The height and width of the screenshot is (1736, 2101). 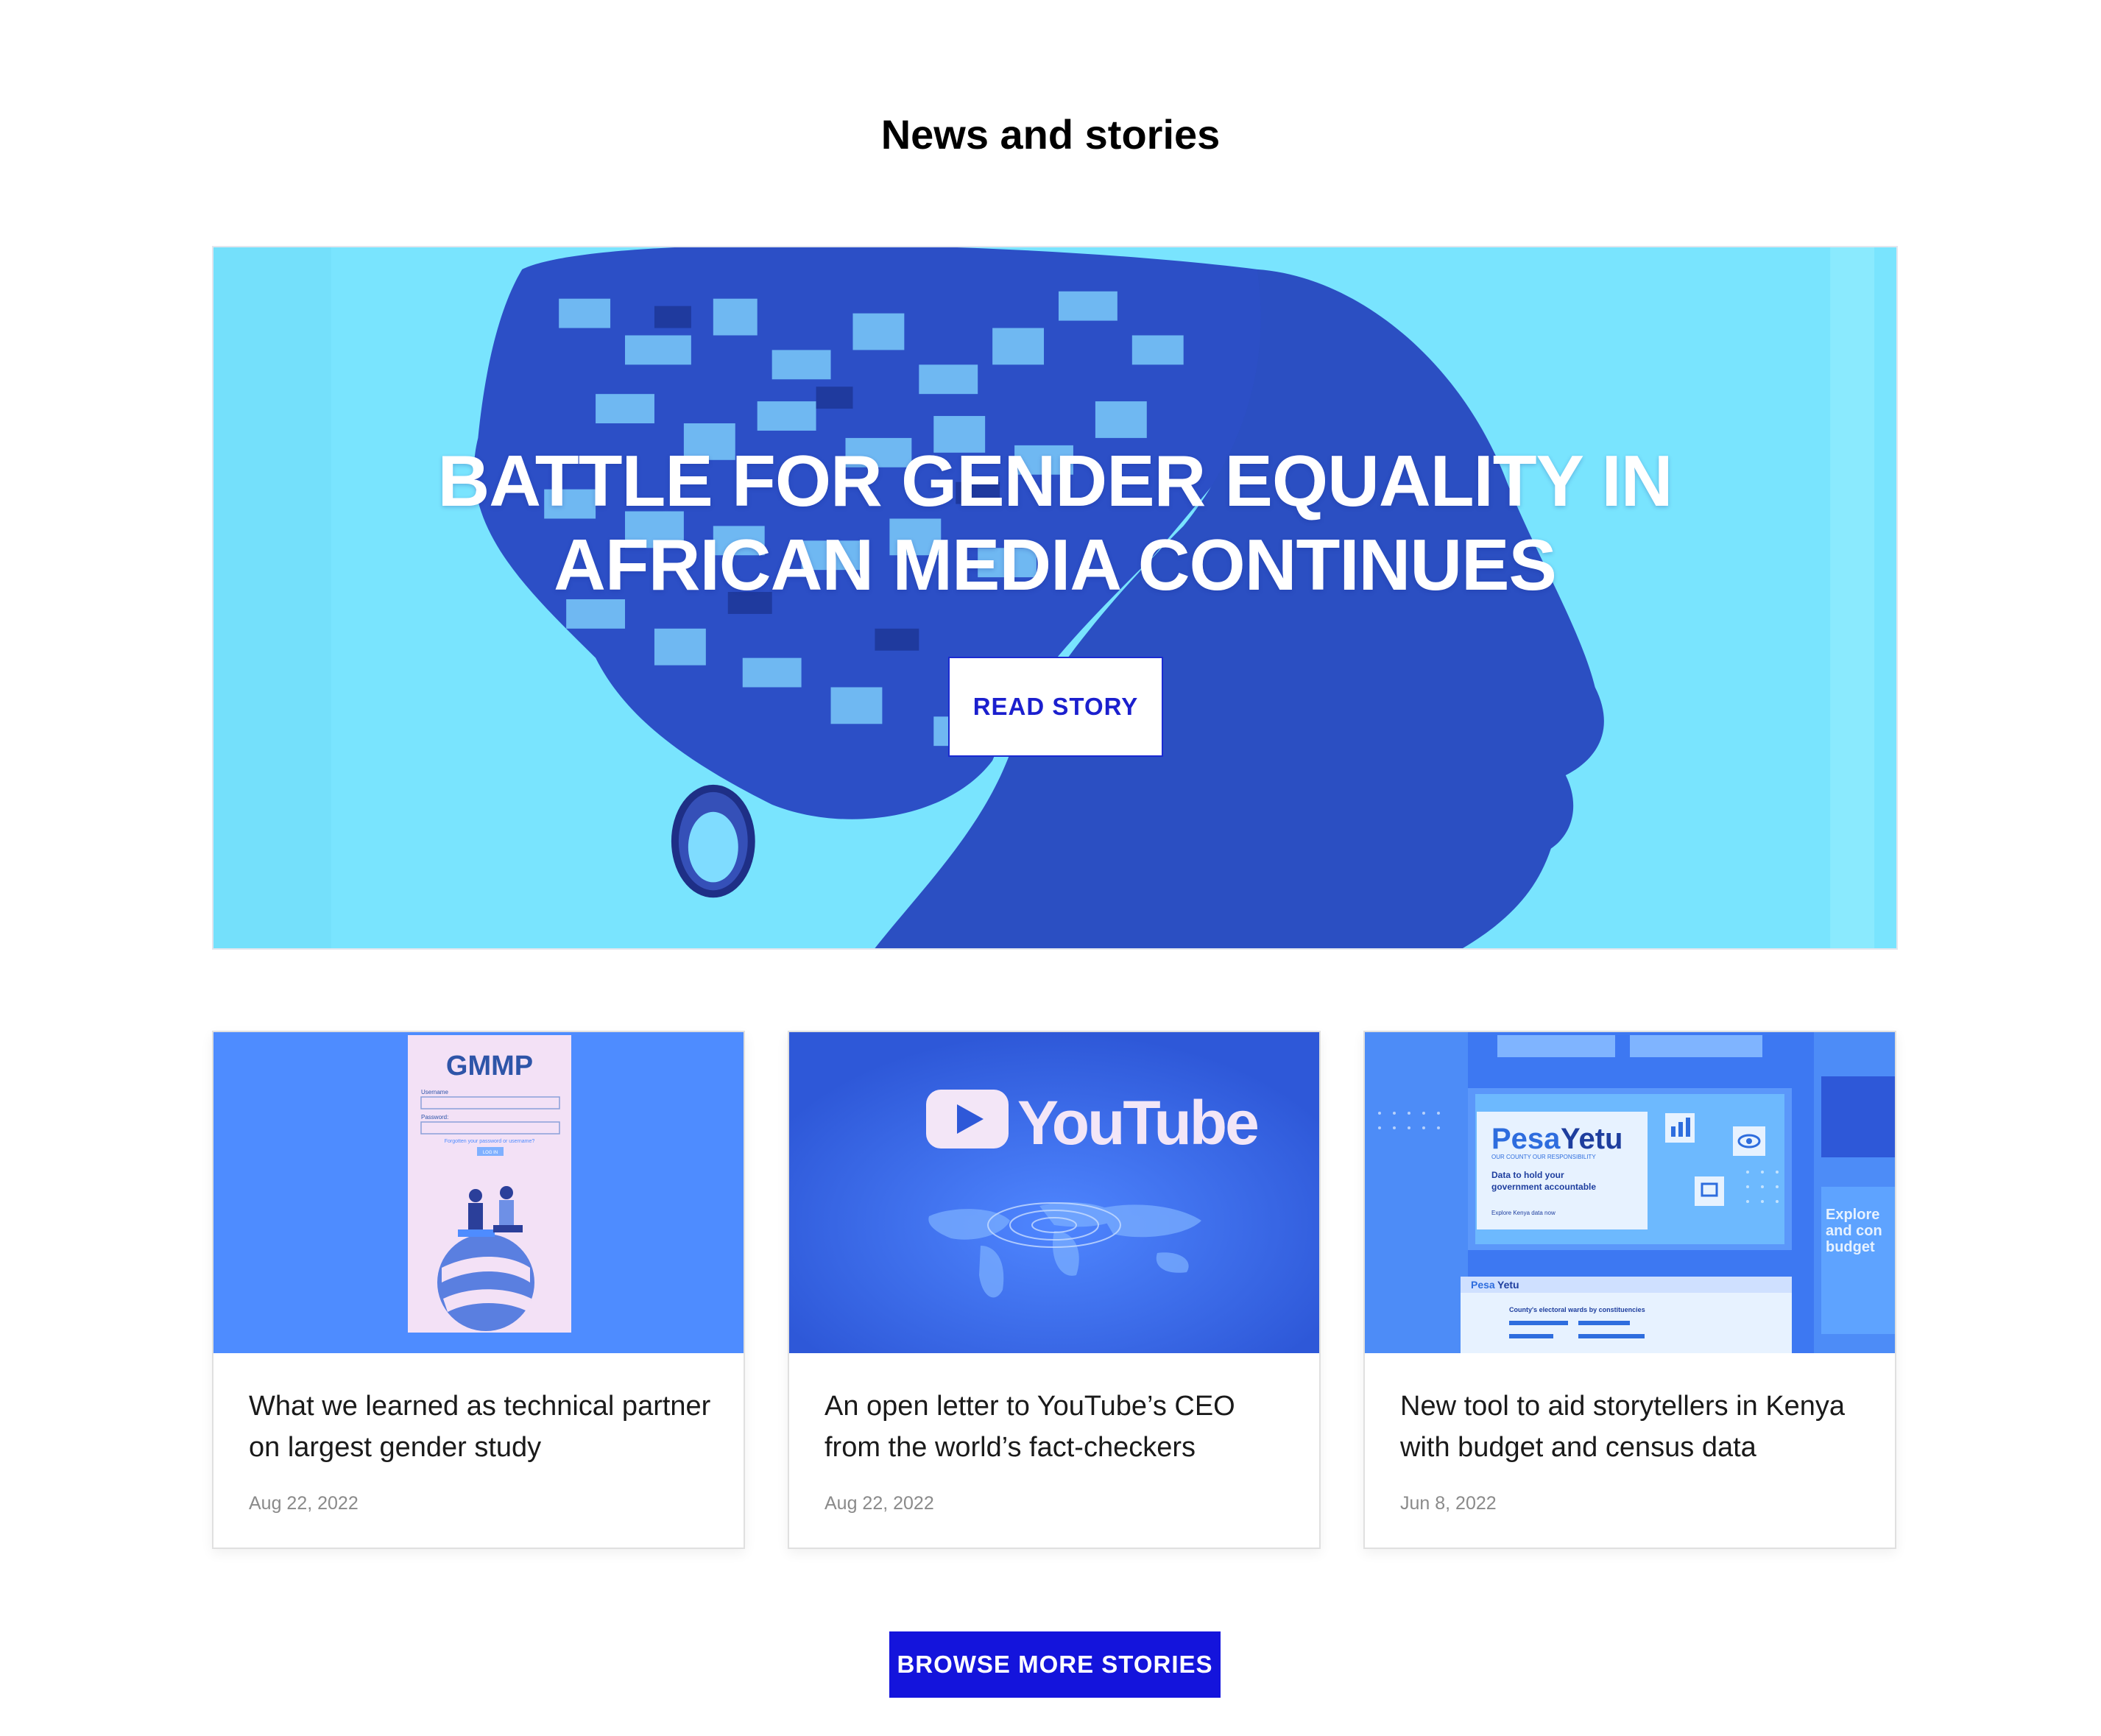 What do you see at coordinates (1852, 1215) in the screenshot?
I see `svg-text: Explore` at bounding box center [1852, 1215].